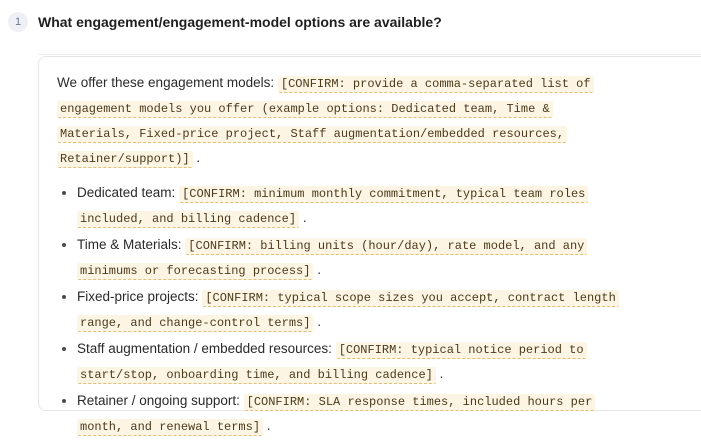  Describe the element at coordinates (198, 157) in the screenshot. I see `intro-end: .` at that location.